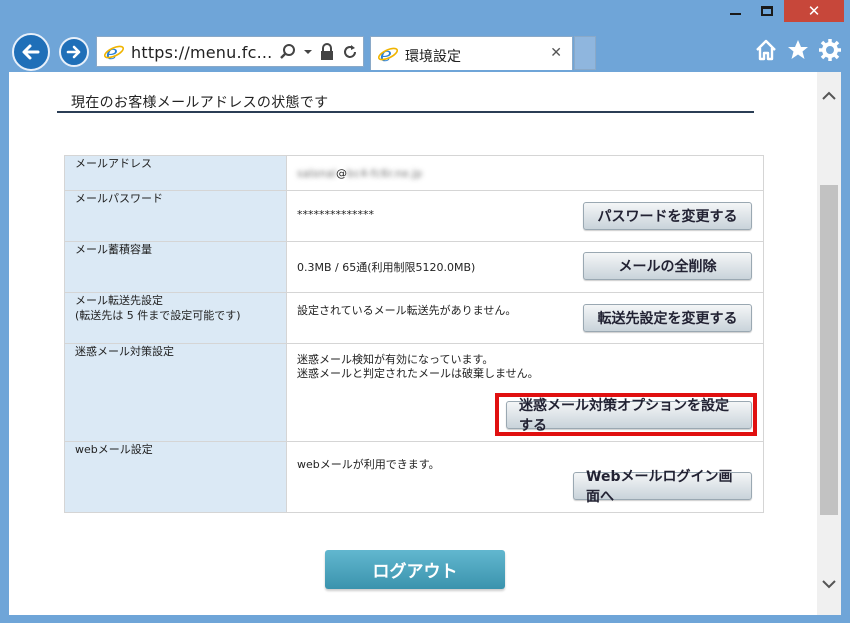 The width and height of the screenshot is (850, 623). I want to click on refresh-icon, so click(350, 52).